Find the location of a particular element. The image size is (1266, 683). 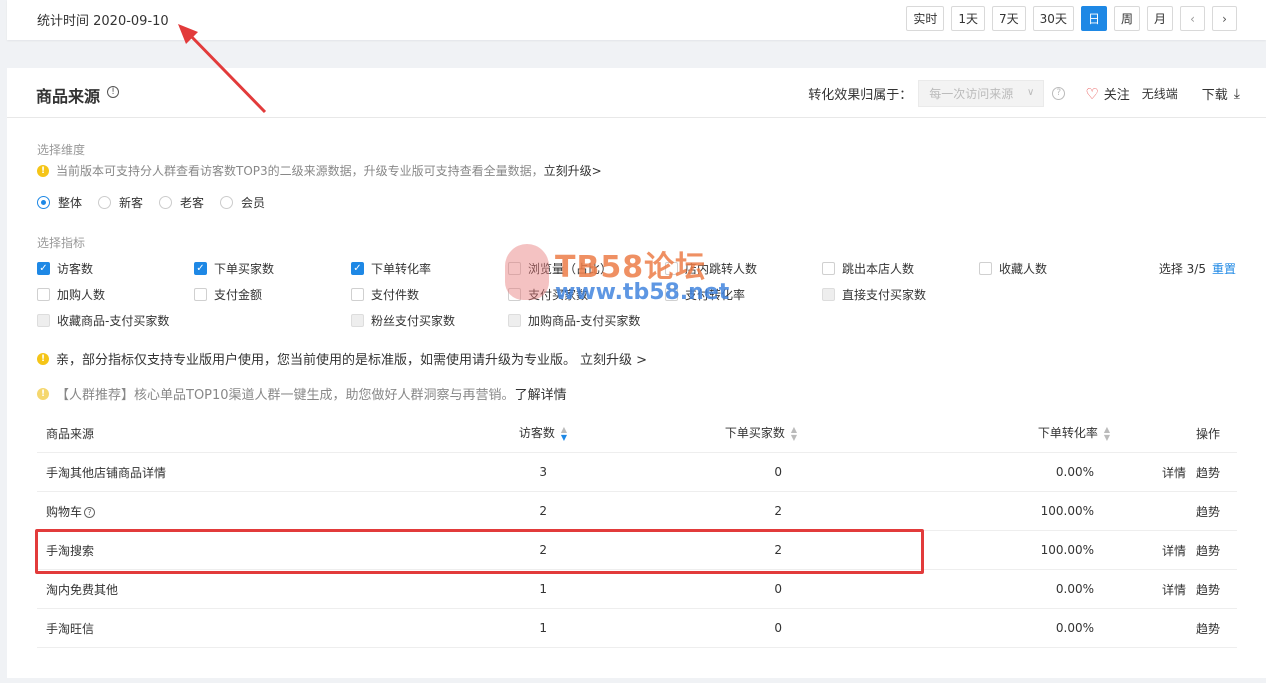

header-visitors: 访客数 ▲ ▼ is located at coordinates (502, 433).